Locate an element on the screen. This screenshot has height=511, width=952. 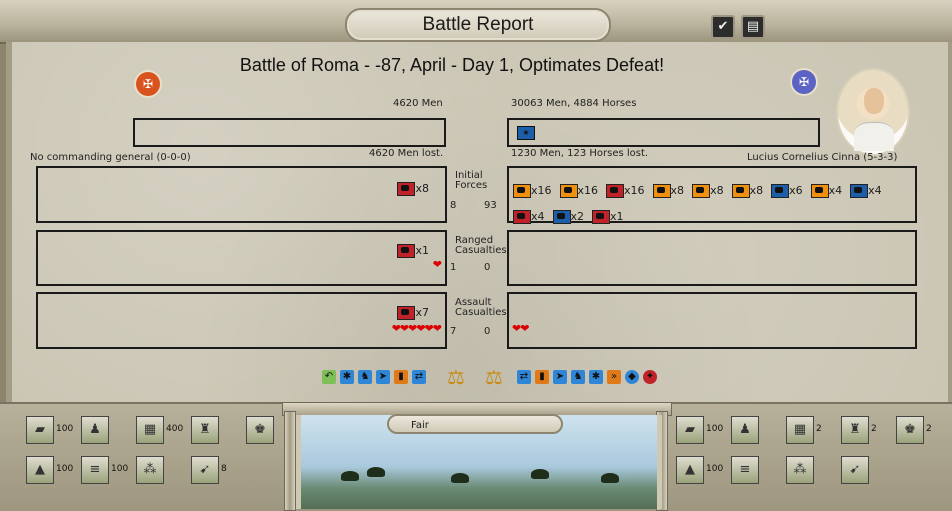
left-lost: 4620 Men lost. is located at coordinates (406, 153).